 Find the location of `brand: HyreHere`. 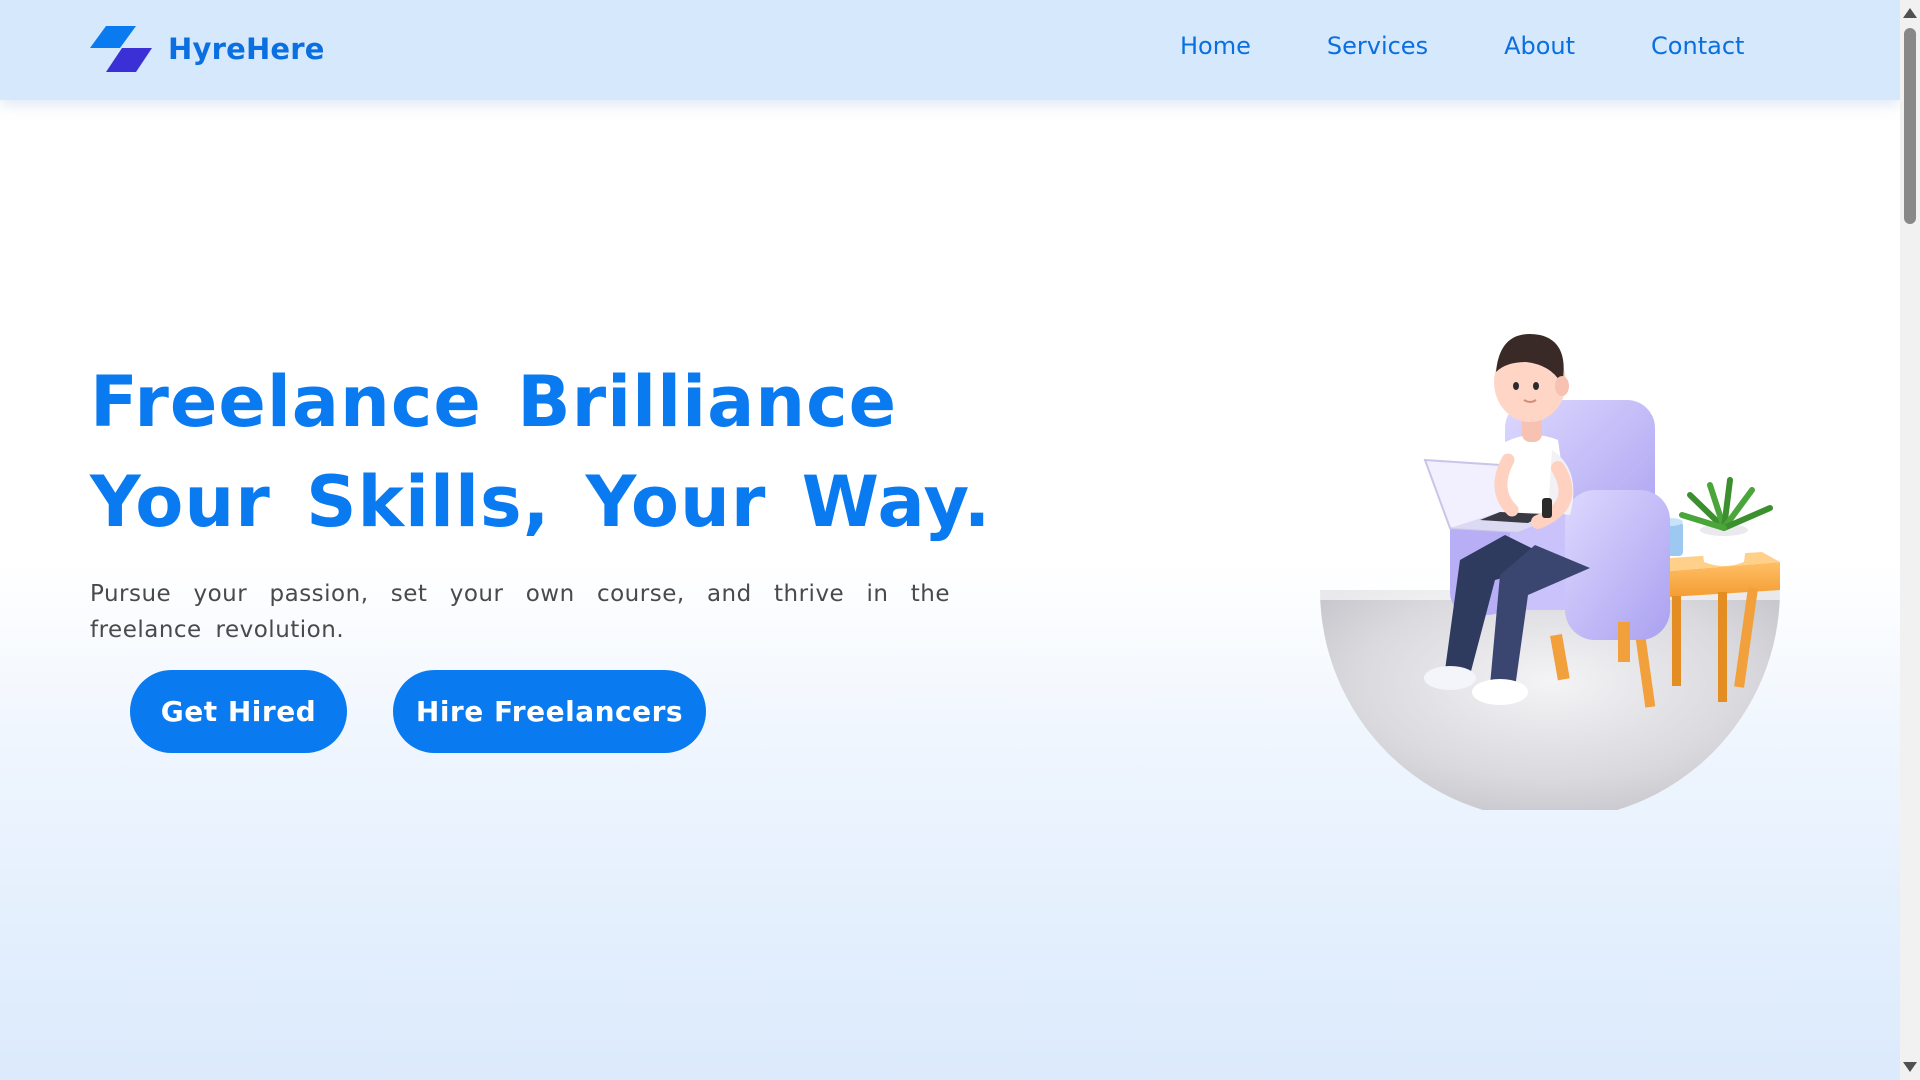

brand: HyreHere is located at coordinates (207, 49).